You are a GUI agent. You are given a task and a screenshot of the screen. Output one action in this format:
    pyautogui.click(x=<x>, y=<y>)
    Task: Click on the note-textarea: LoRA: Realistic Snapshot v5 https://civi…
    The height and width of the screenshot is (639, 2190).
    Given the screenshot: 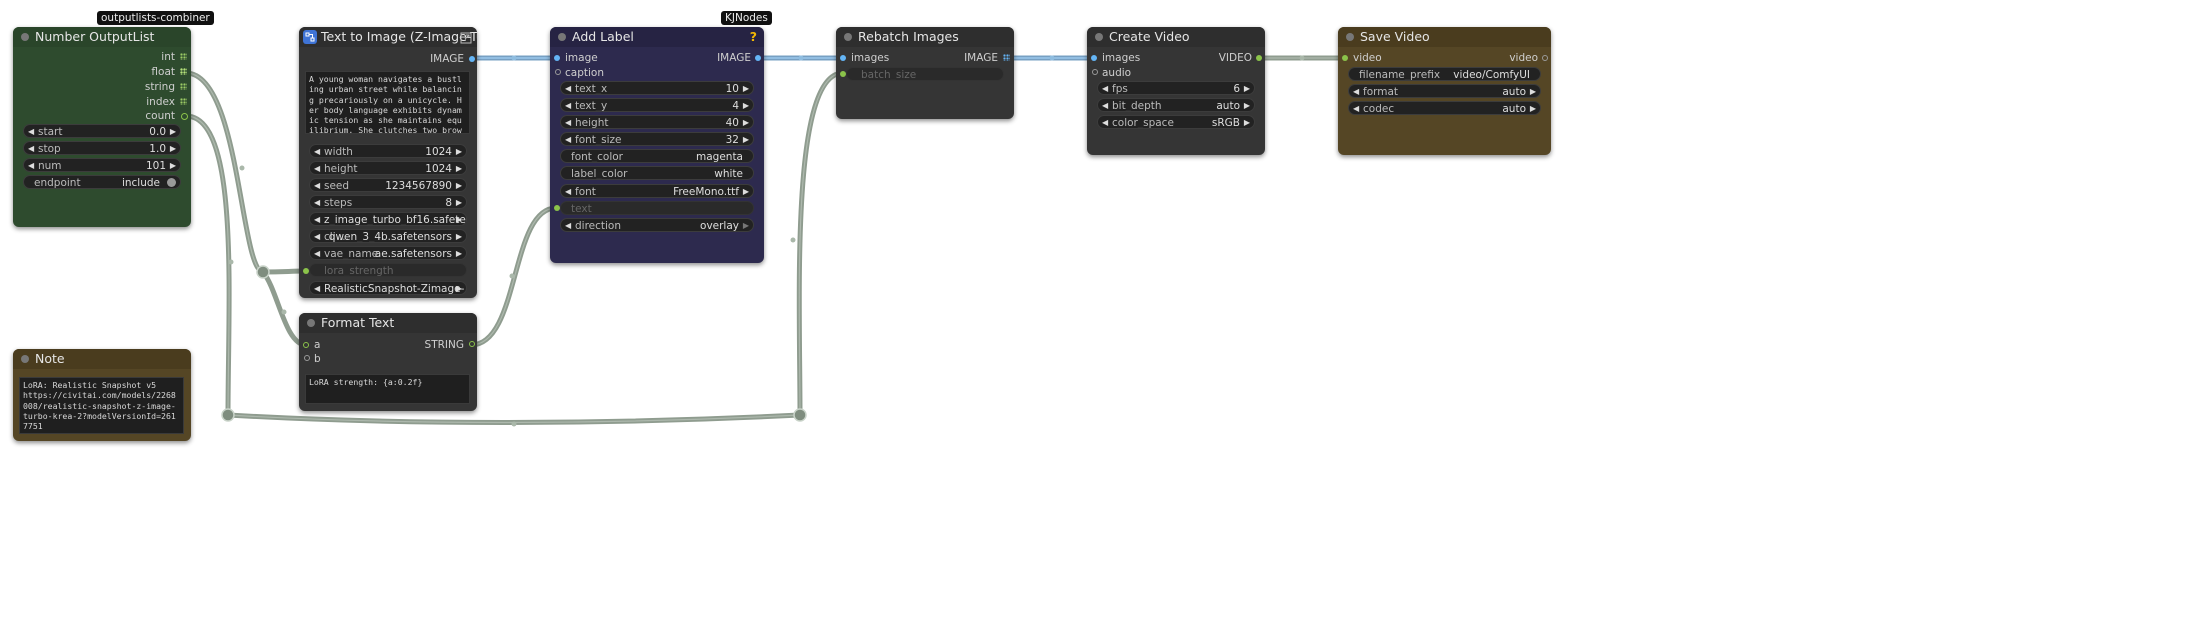 What is the action you would take?
    pyautogui.click(x=101, y=405)
    